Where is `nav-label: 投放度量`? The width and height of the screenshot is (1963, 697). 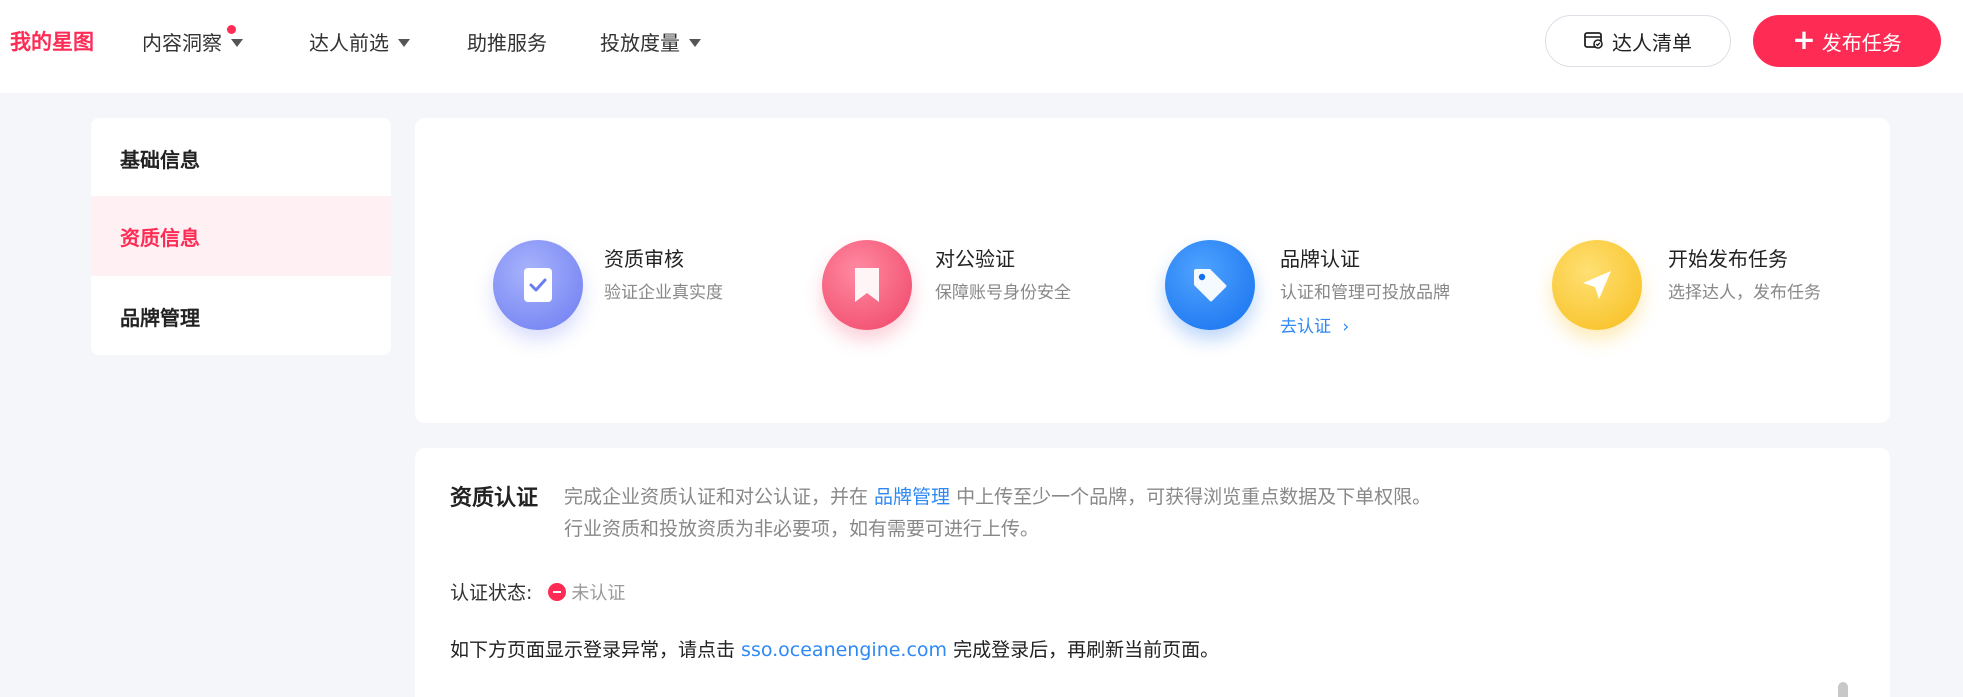
nav-label: 投放度量 is located at coordinates (640, 43).